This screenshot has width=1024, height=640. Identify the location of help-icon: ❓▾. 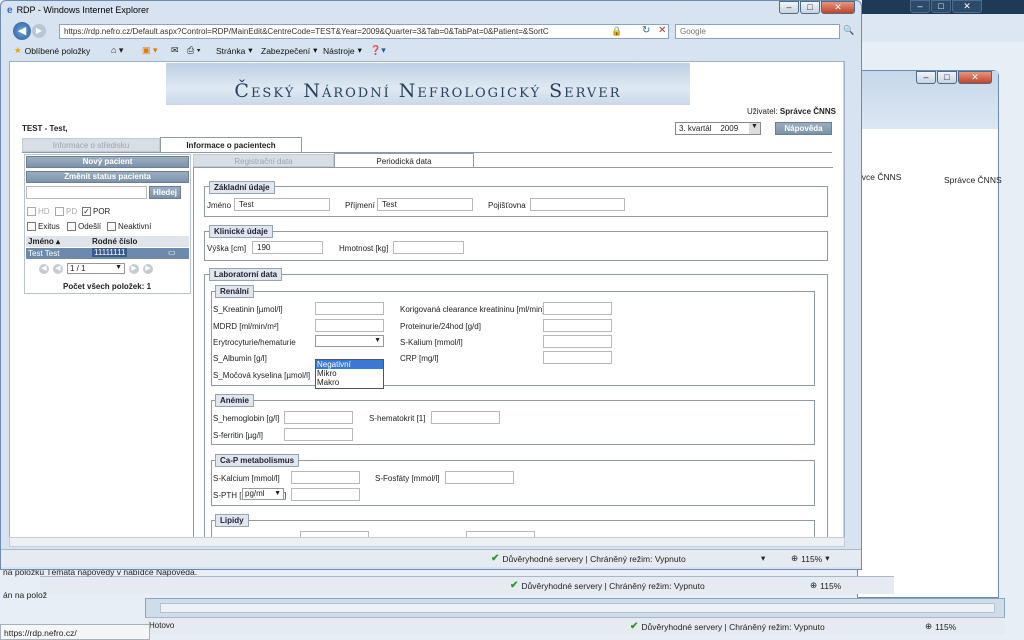
(378, 50).